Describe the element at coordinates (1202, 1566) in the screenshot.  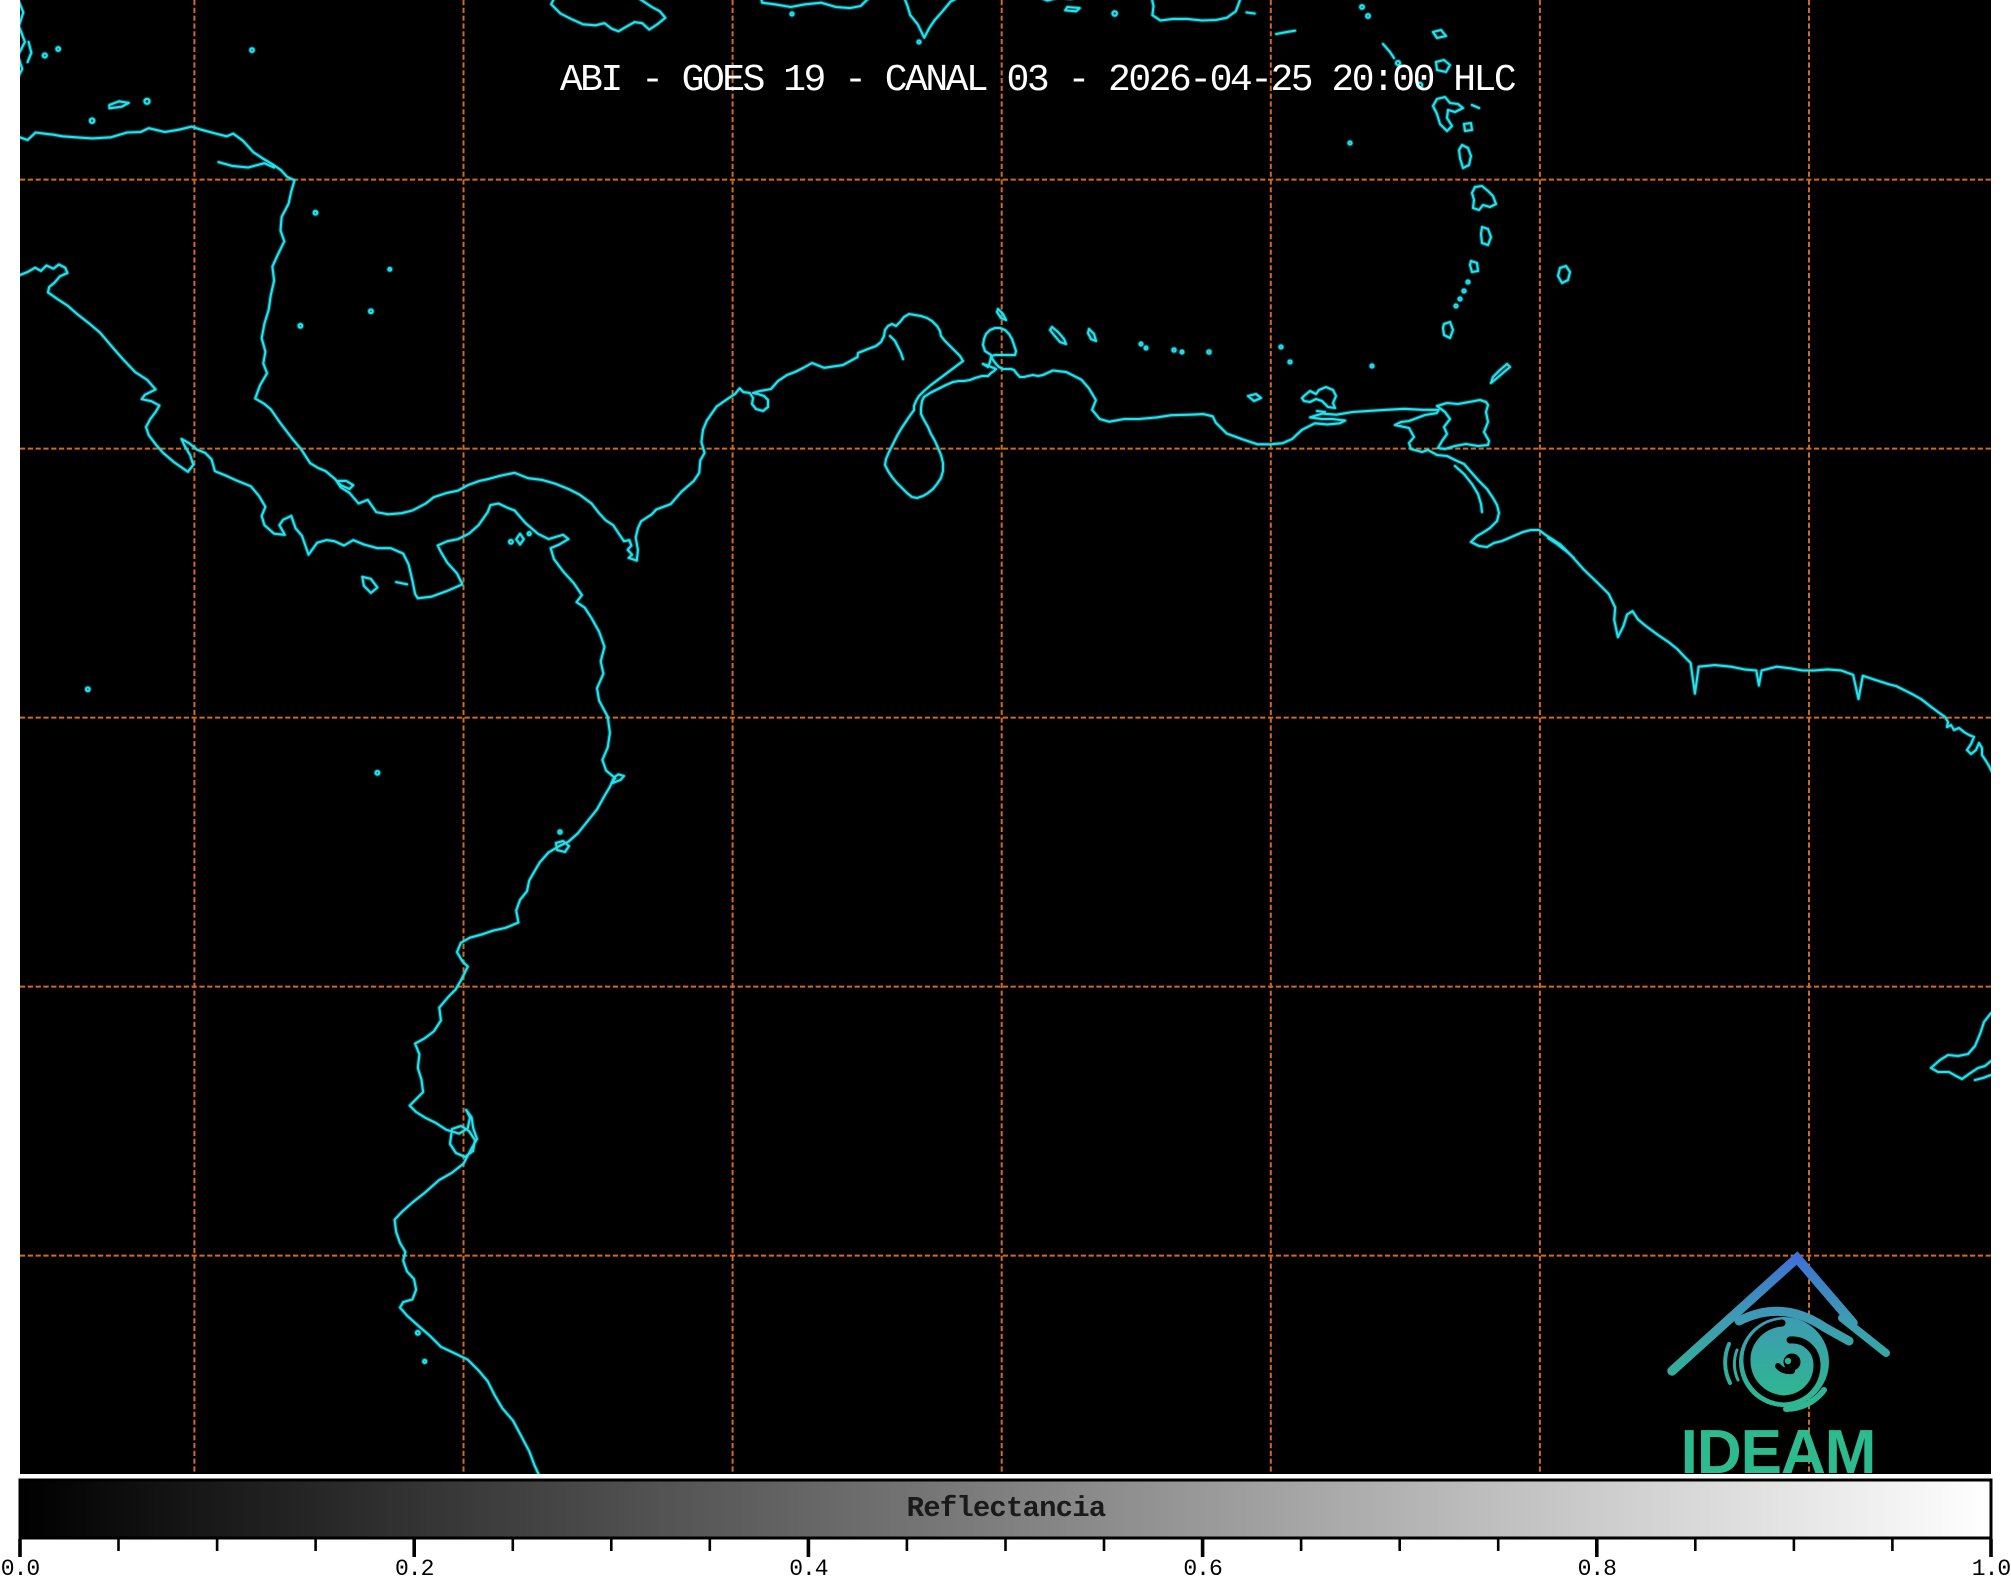
I see `svg-text: 0.6` at that location.